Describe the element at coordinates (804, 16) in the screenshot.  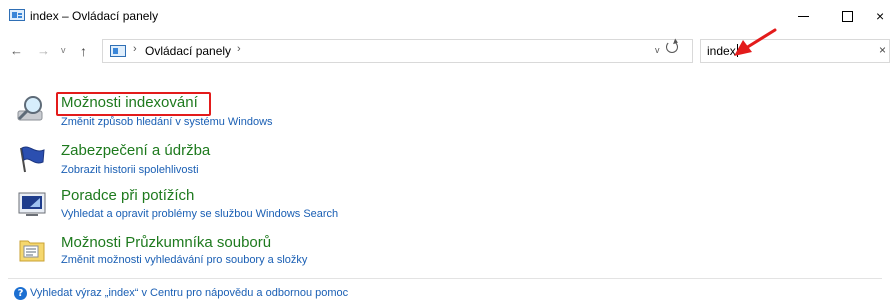
I see `minimize-button` at that location.